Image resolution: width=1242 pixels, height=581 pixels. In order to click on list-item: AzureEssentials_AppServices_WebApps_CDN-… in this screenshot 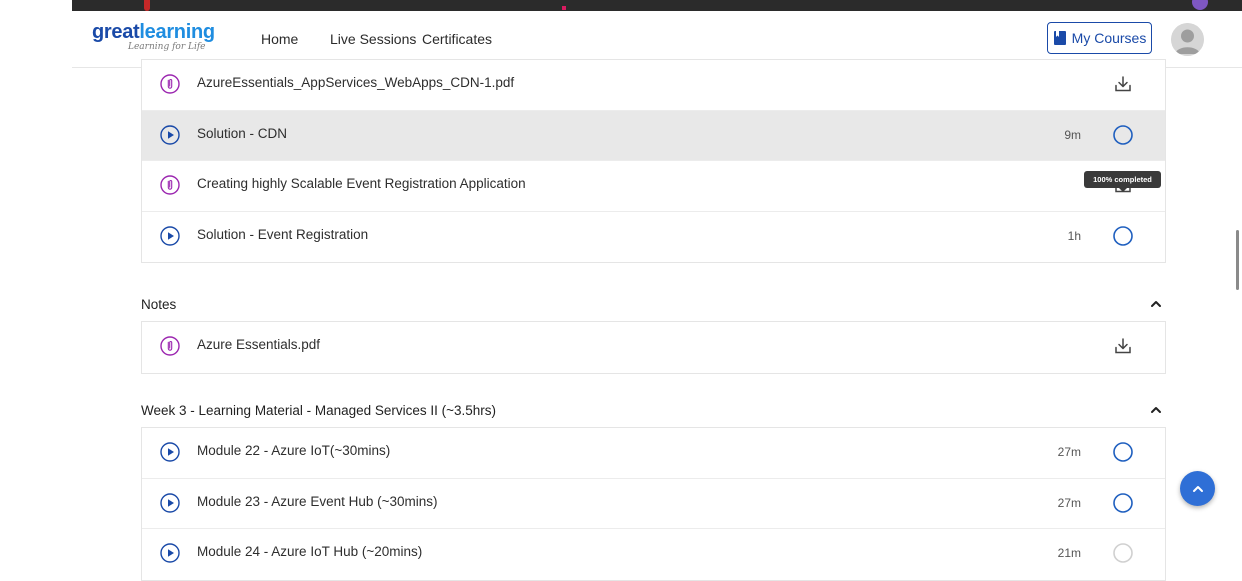, I will do `click(653, 85)`.